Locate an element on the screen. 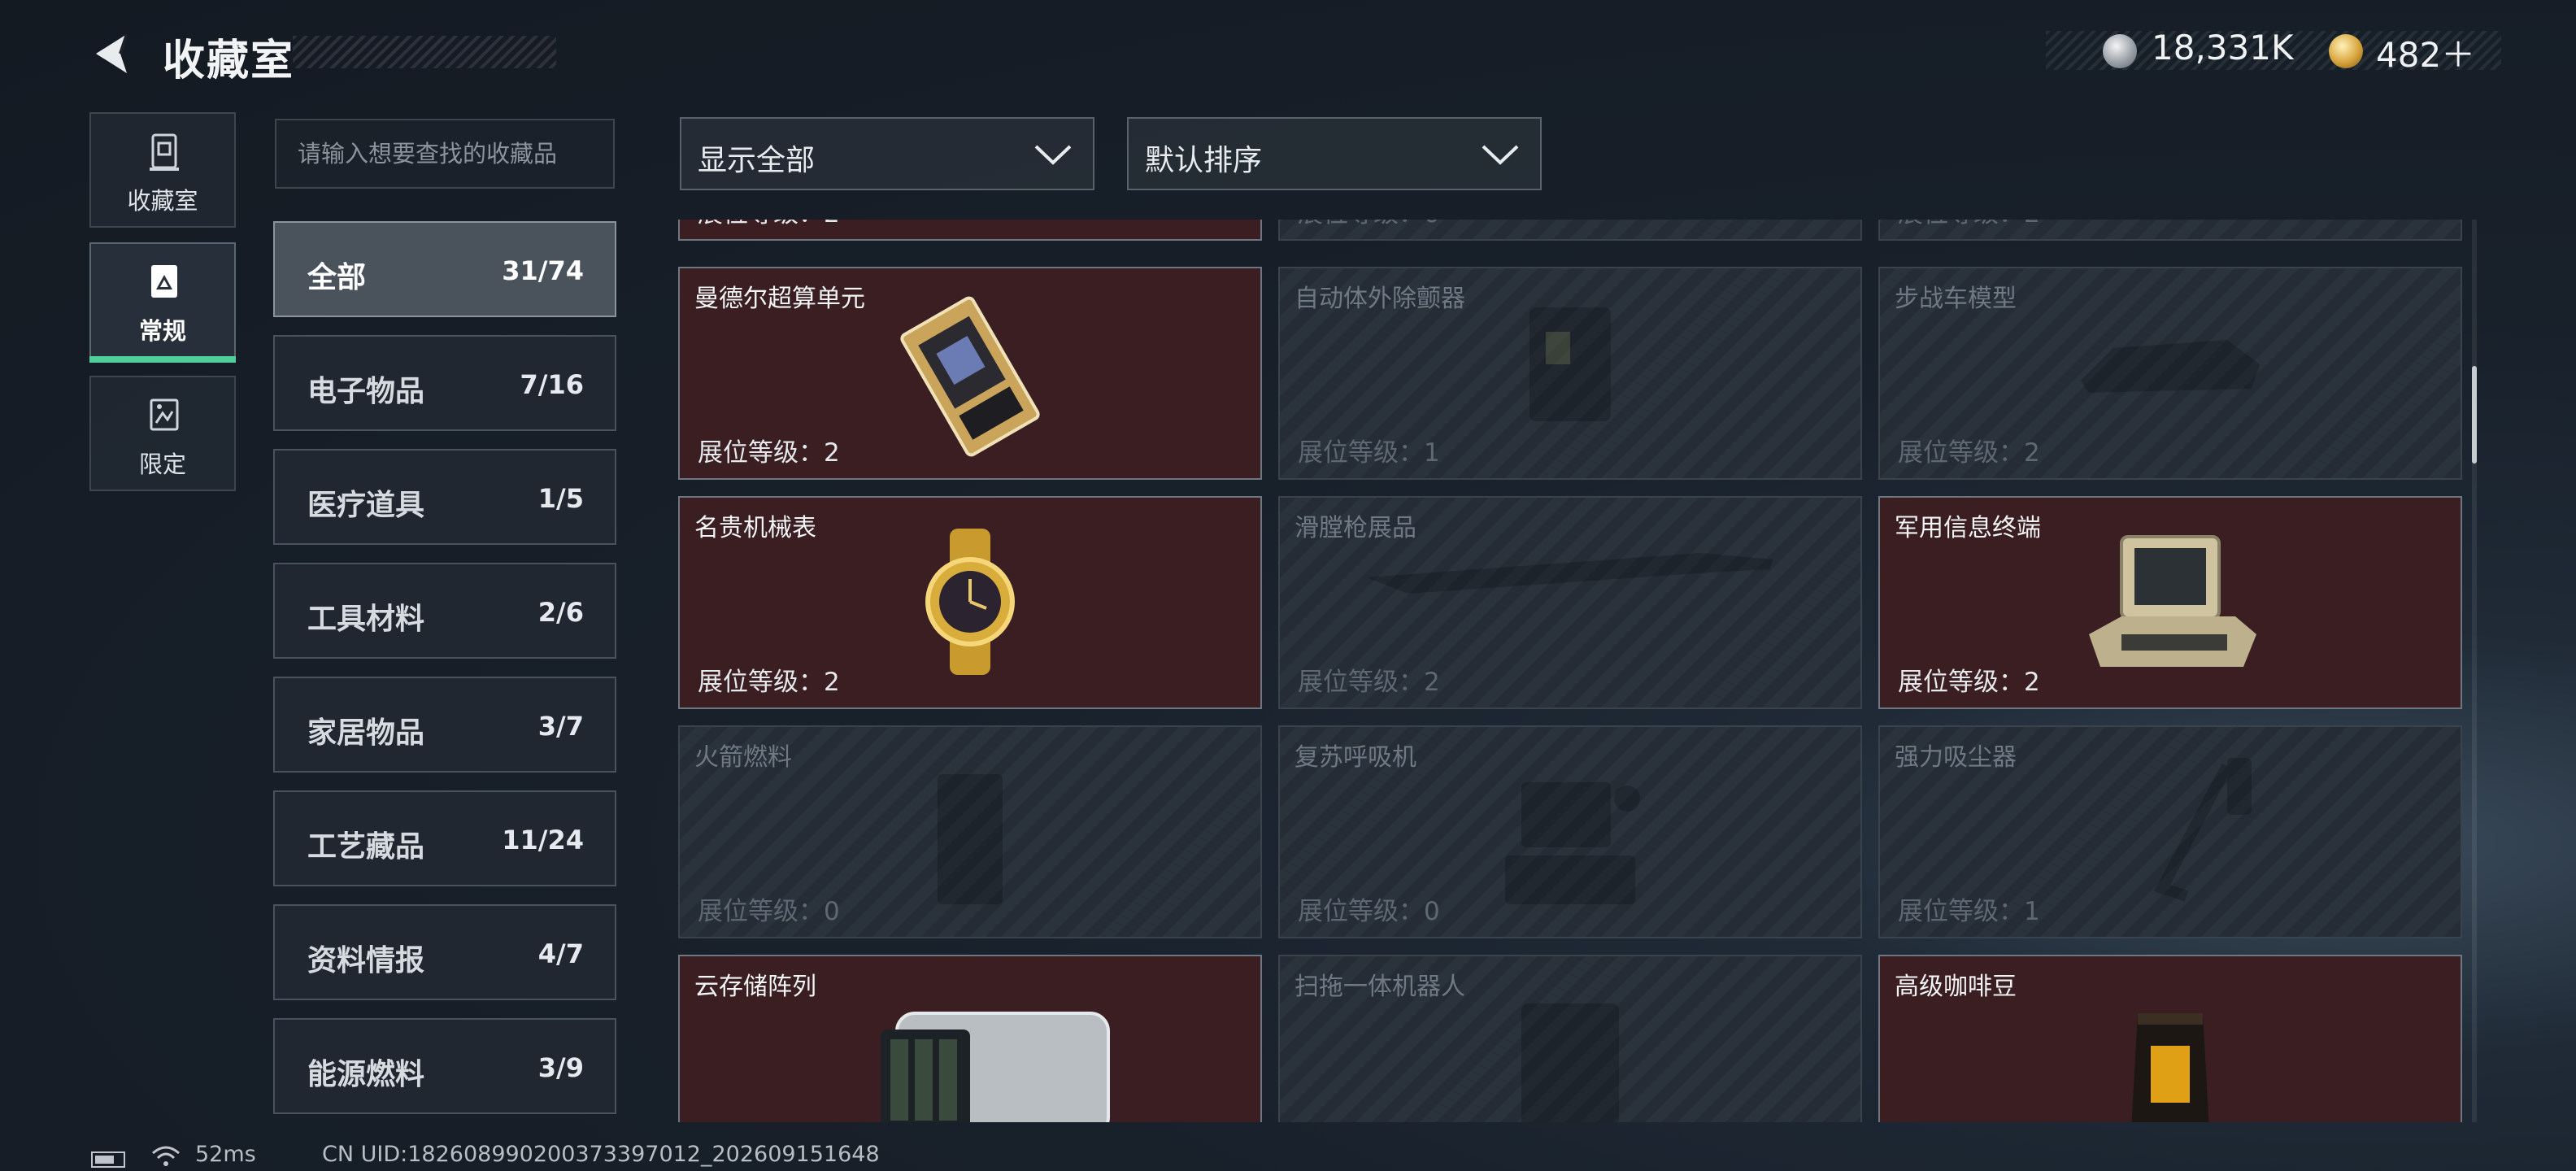 The width and height of the screenshot is (2576, 1171). category-name: 资料情报 is located at coordinates (366, 960).